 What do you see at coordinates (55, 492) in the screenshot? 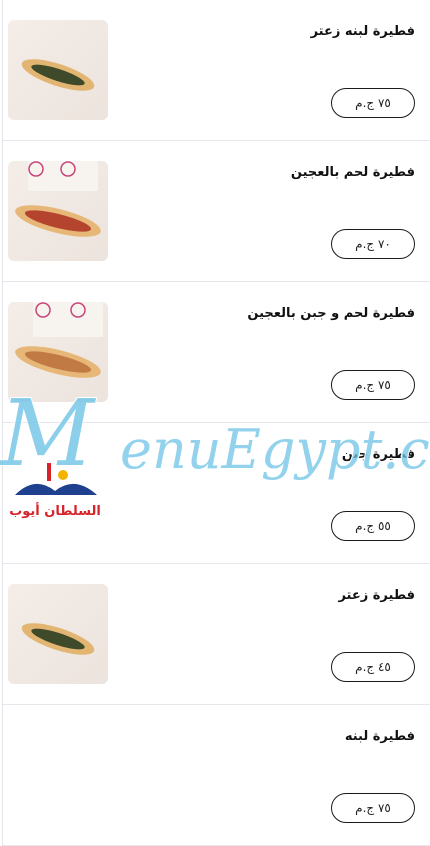
I see `restaurant-logo: السلطان أيوب` at bounding box center [55, 492].